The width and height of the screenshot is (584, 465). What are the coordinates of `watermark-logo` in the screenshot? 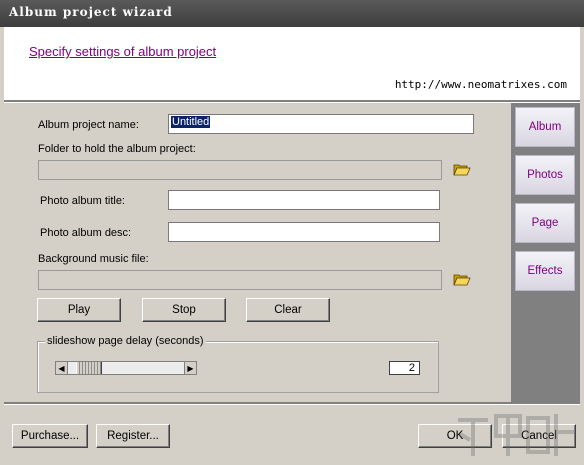 It's located at (516, 435).